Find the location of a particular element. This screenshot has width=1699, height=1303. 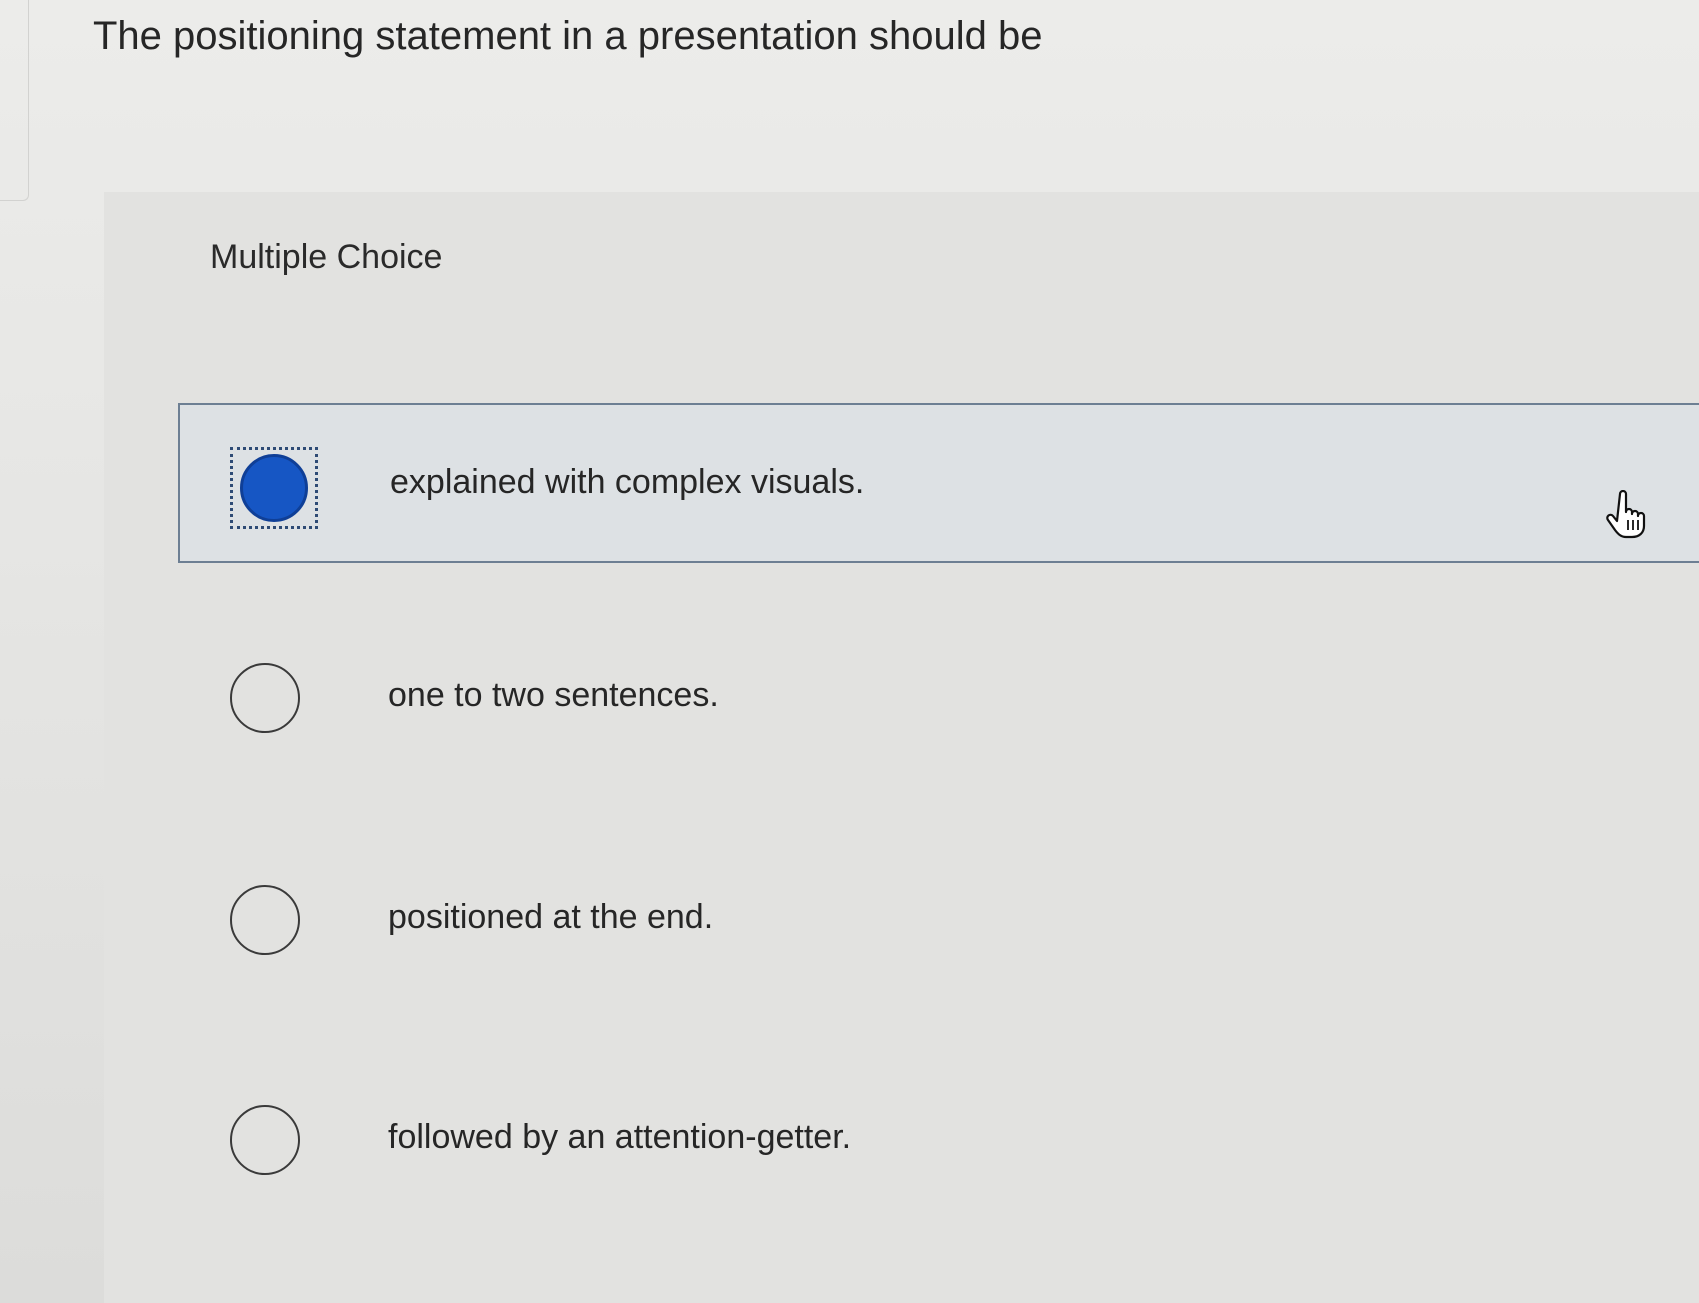

radio-button-selected is located at coordinates (274, 488).